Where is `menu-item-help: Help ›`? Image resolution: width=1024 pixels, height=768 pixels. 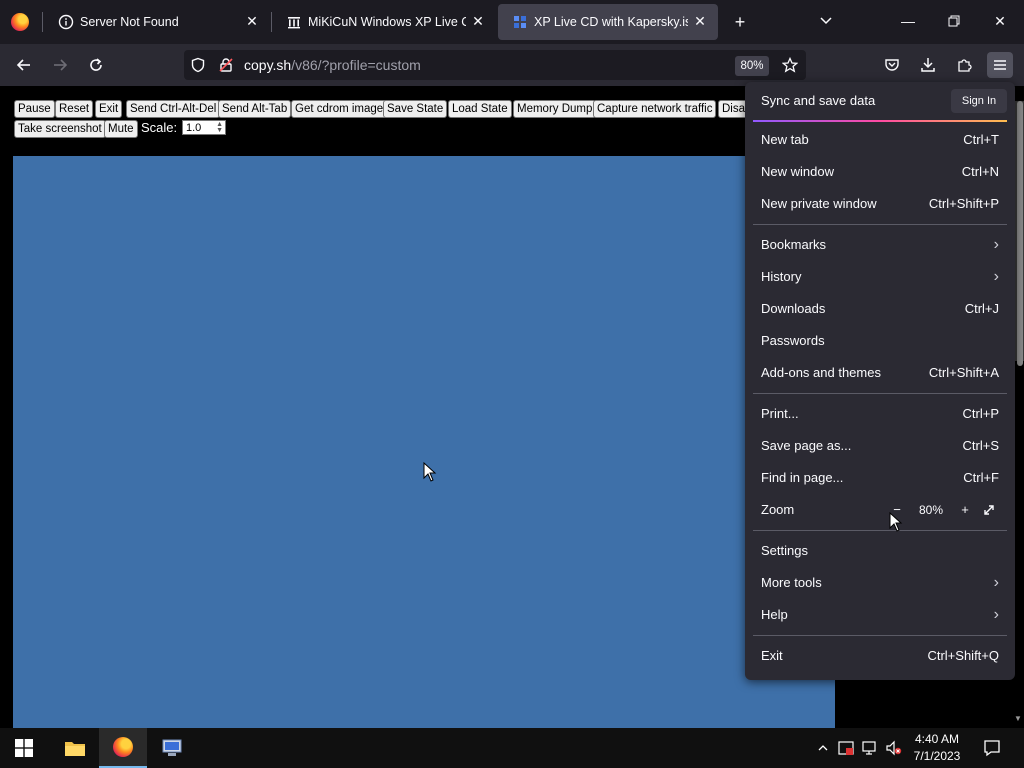 menu-item-help: Help › is located at coordinates (880, 615).